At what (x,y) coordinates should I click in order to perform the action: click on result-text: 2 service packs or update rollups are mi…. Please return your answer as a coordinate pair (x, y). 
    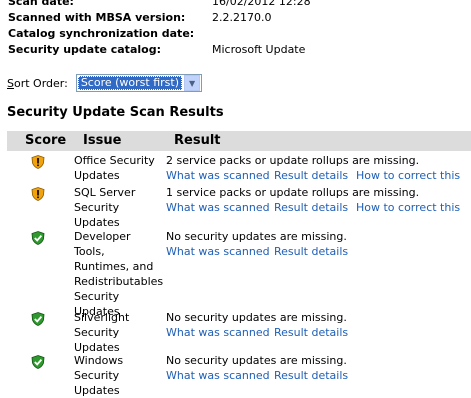
    Looking at the image, I should click on (293, 160).